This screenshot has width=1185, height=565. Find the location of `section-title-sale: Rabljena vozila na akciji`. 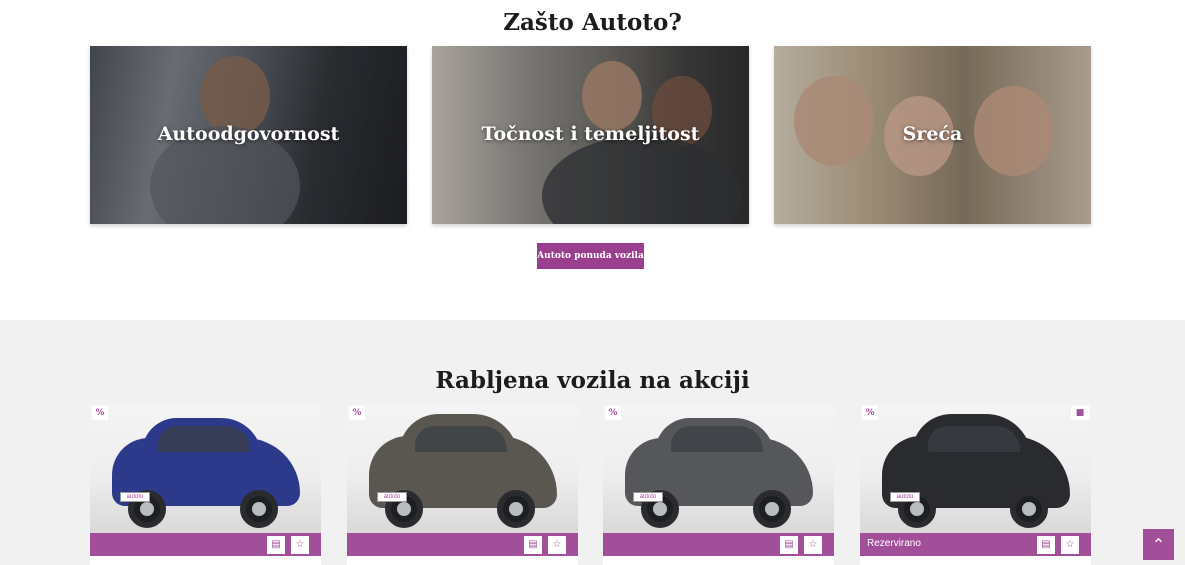

section-title-sale: Rabljena vozila na akciji is located at coordinates (592, 380).